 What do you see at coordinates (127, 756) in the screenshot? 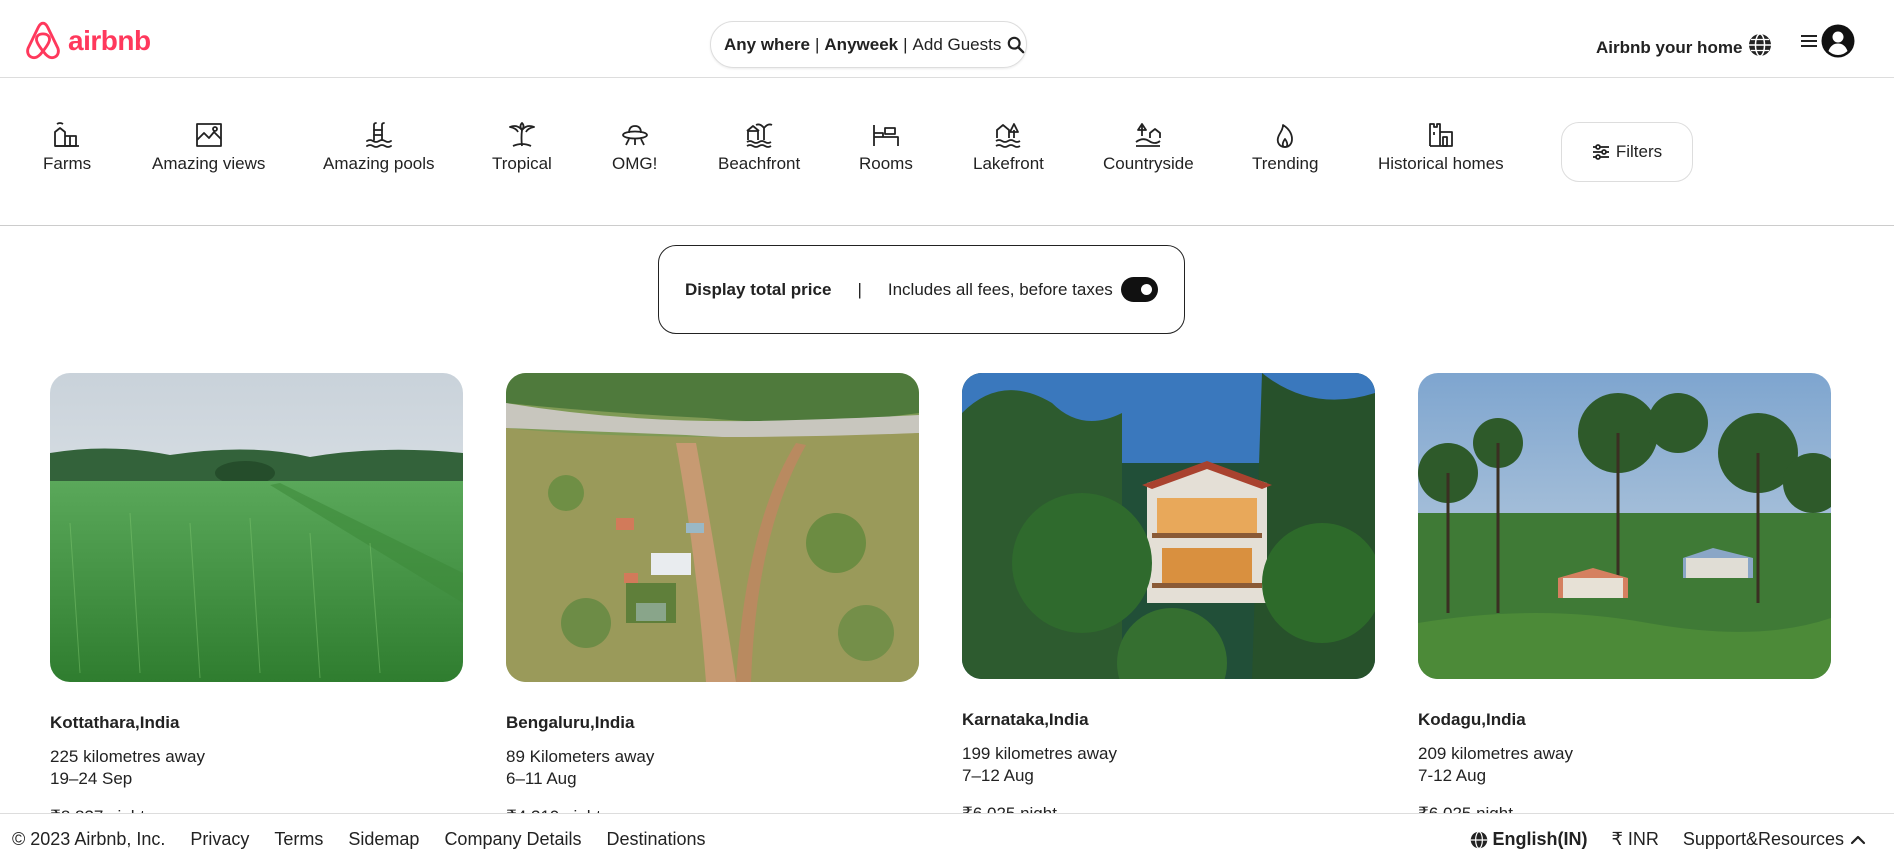
I see `listing-distance: 225 kilometres away` at bounding box center [127, 756].